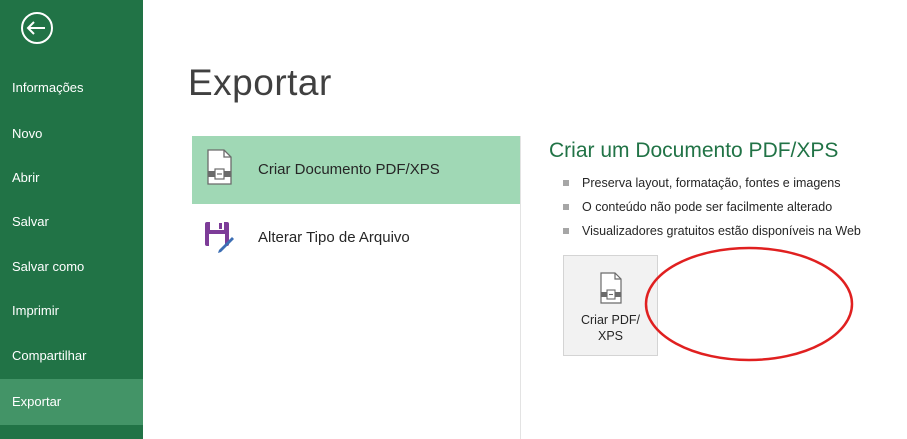  I want to click on option-label: Criar Documento PDF/XPS, so click(349, 169).